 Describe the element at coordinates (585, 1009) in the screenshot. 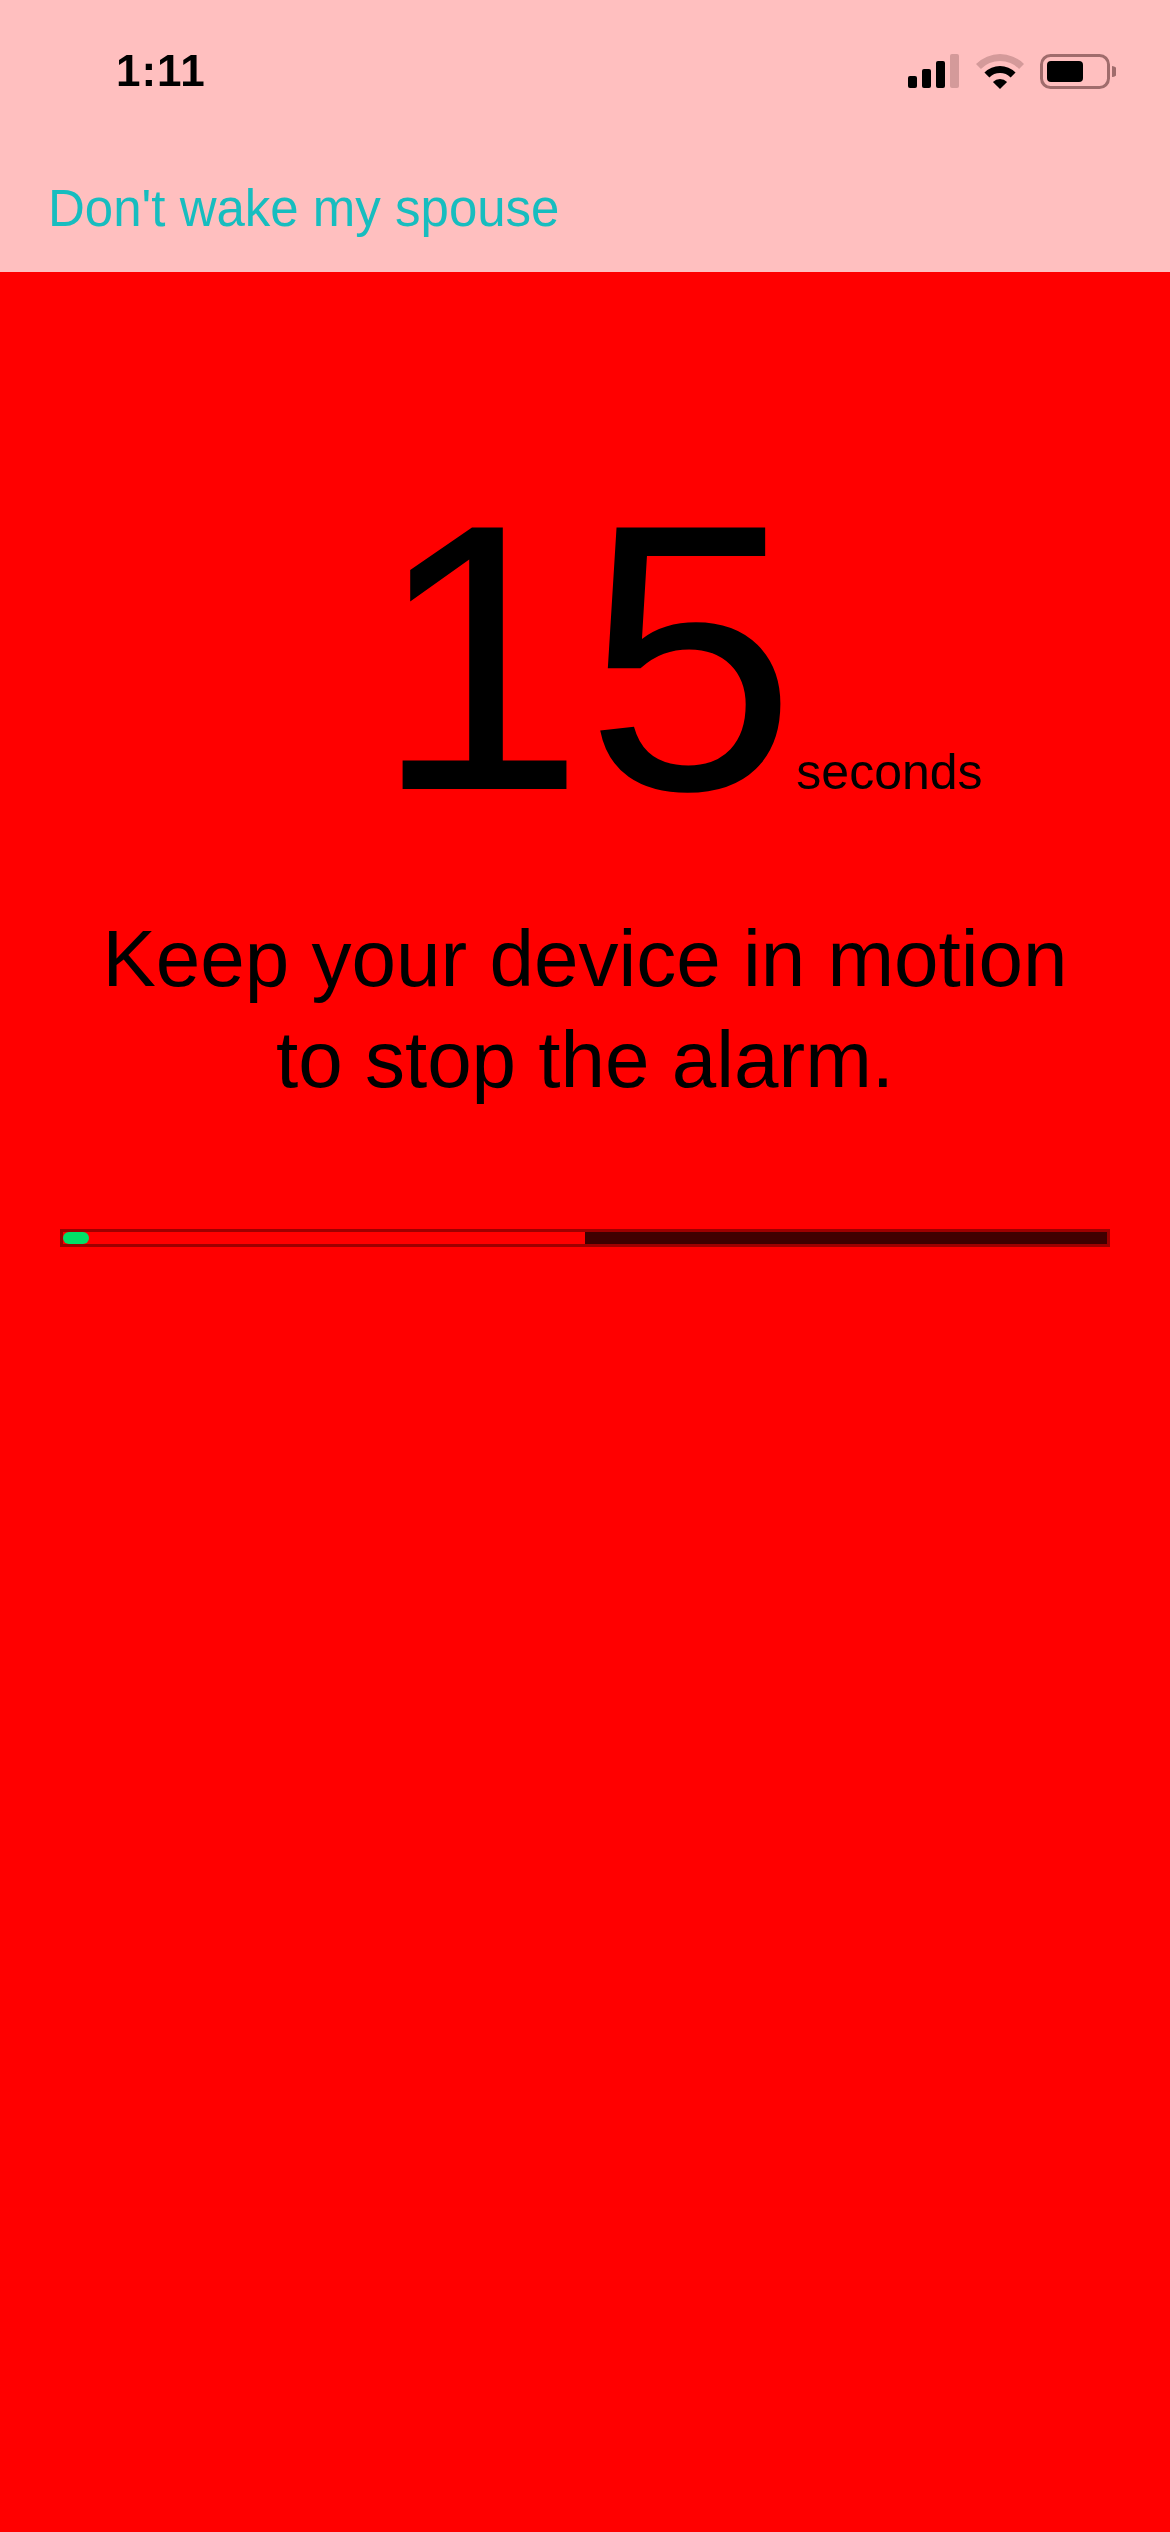

I see `instruction-text: Keep your device in motion to stop the alarm.` at that location.